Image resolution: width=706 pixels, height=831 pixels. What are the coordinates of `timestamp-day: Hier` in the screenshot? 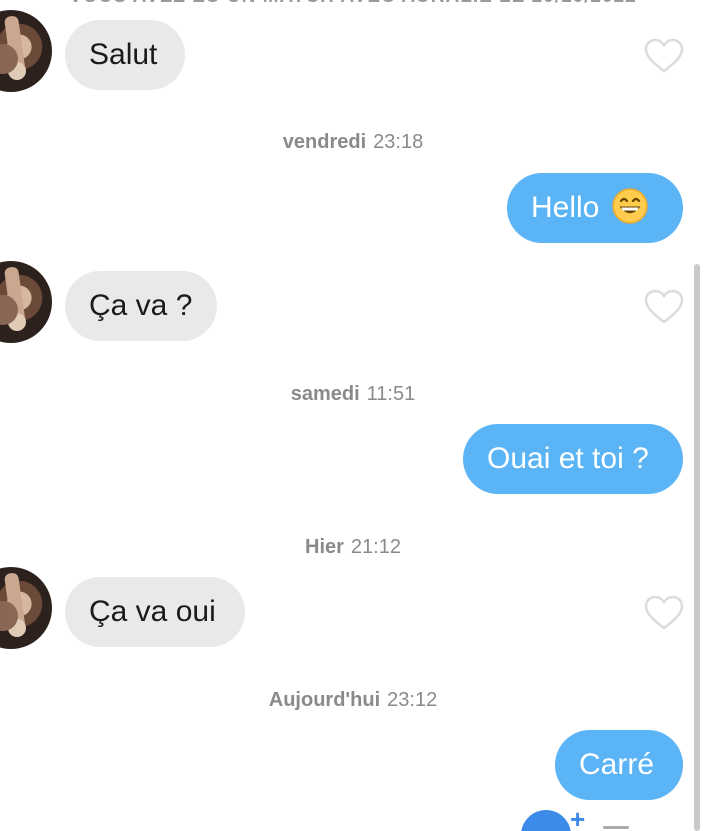 It's located at (324, 547).